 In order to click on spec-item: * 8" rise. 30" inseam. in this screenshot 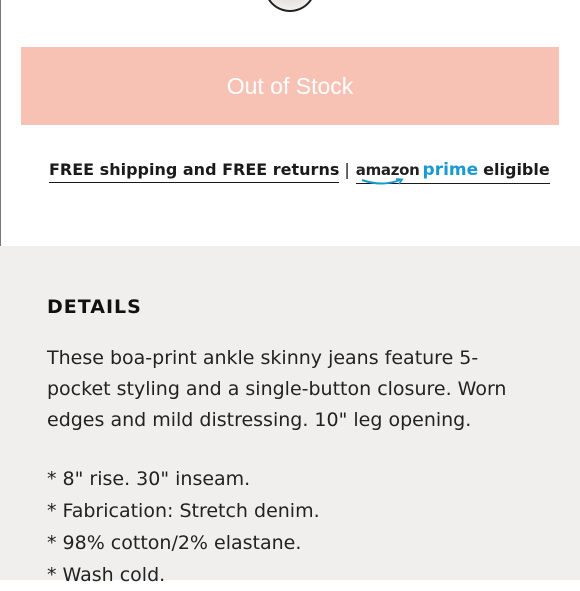, I will do `click(149, 479)`.